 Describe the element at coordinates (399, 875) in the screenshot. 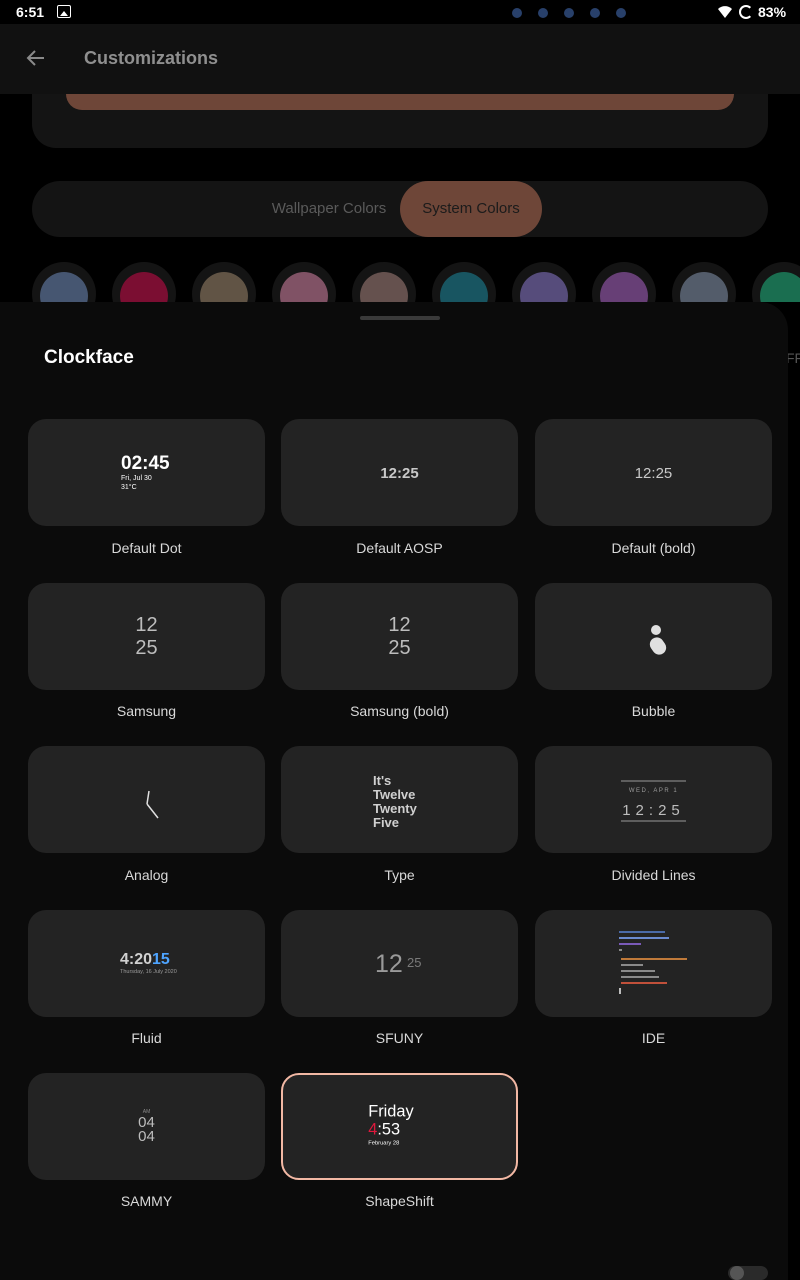

I see `clockface-label: Type` at that location.